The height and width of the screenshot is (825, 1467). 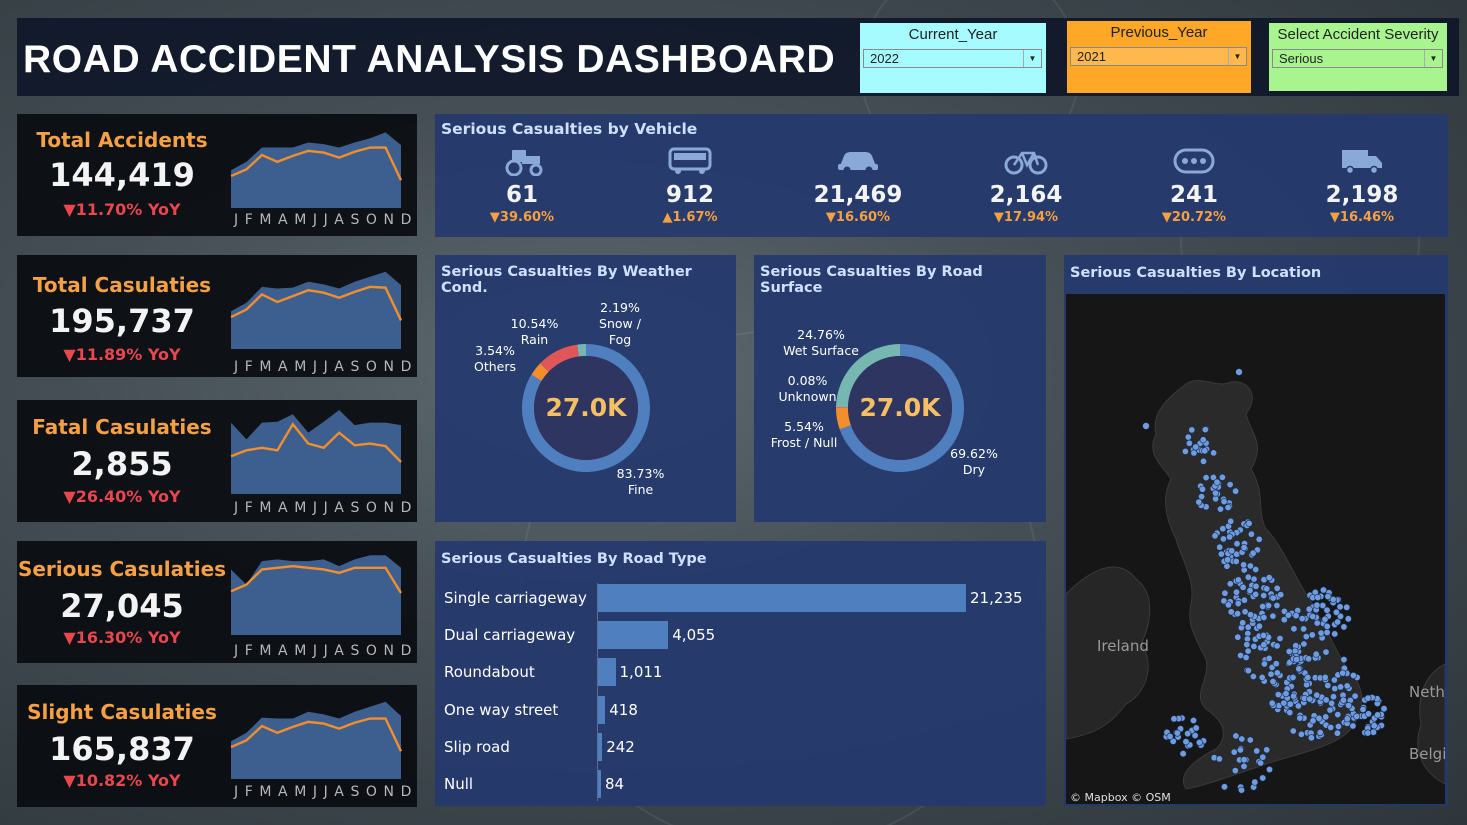 I want to click on road-type-row: Dual carriageway 4,055, so click(x=735, y=636).